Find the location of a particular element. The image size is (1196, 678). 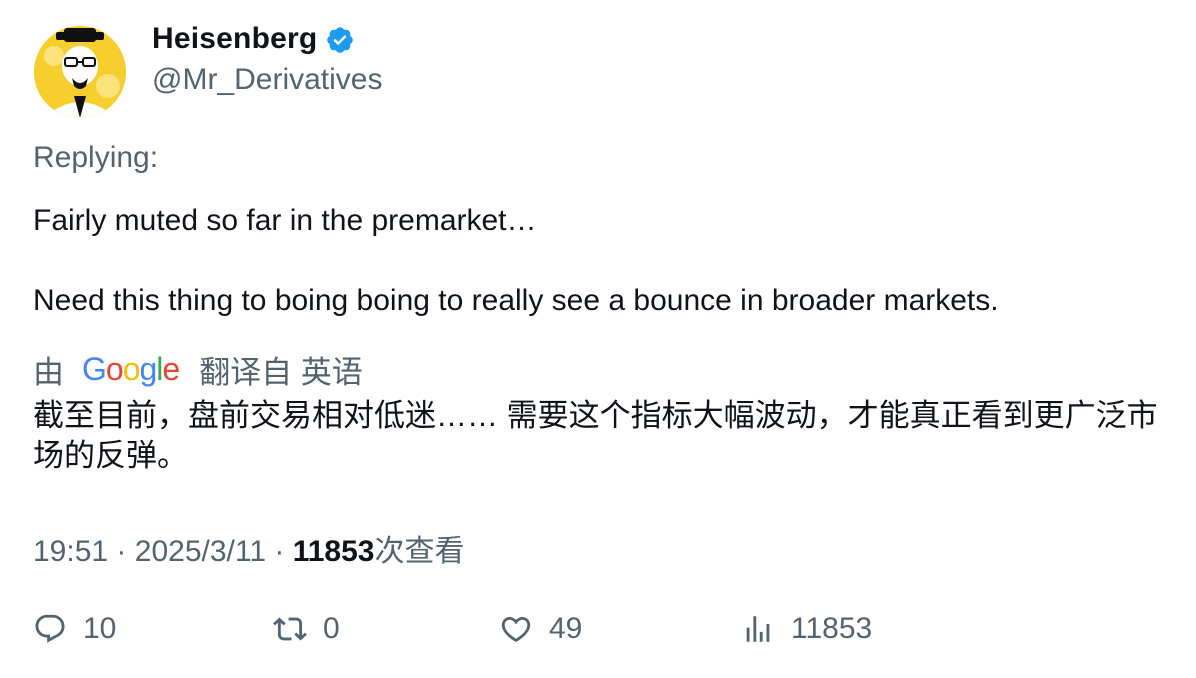

retweet-icon is located at coordinates (290, 629).